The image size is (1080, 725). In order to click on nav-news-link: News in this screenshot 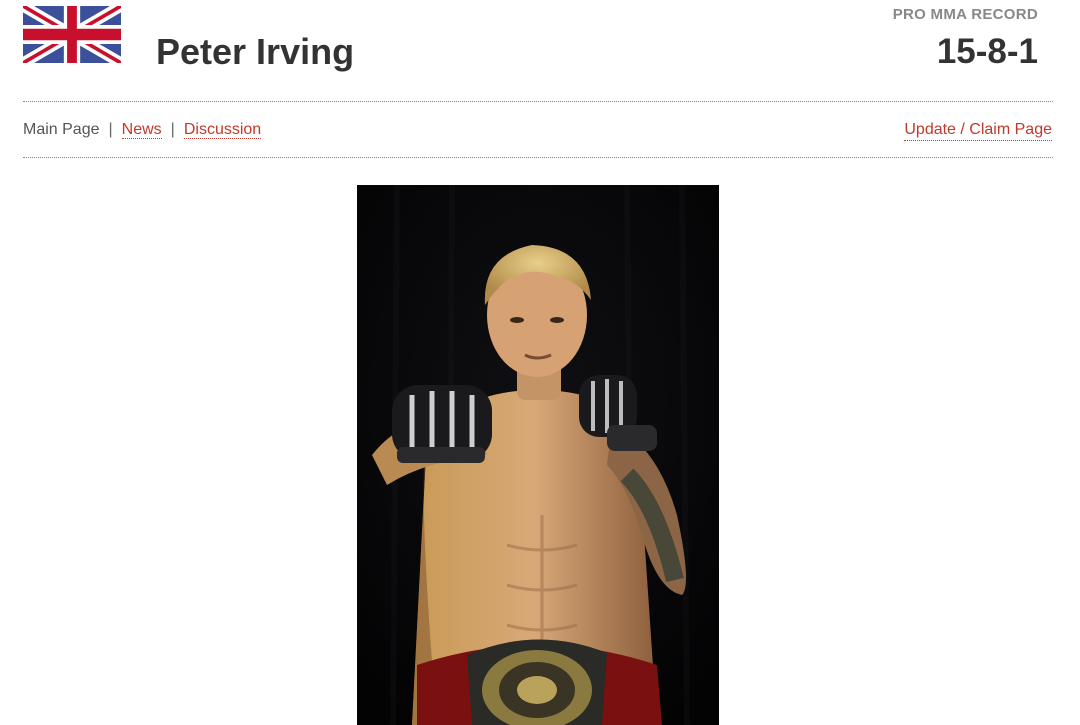, I will do `click(141, 130)`.